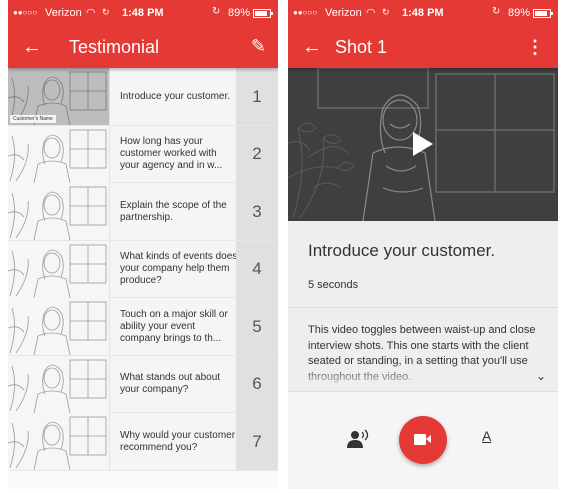 This screenshot has width=571, height=493. I want to click on shot-prompt-text: Explain the scope of the partnership., so click(173, 211).